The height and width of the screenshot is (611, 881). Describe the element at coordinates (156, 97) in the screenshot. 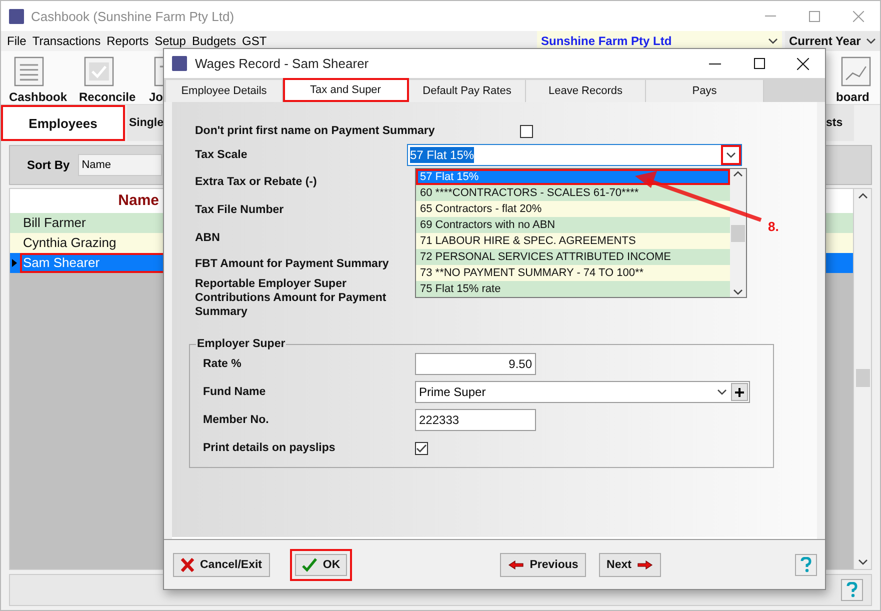

I see `toolbar-button: Jo` at that location.